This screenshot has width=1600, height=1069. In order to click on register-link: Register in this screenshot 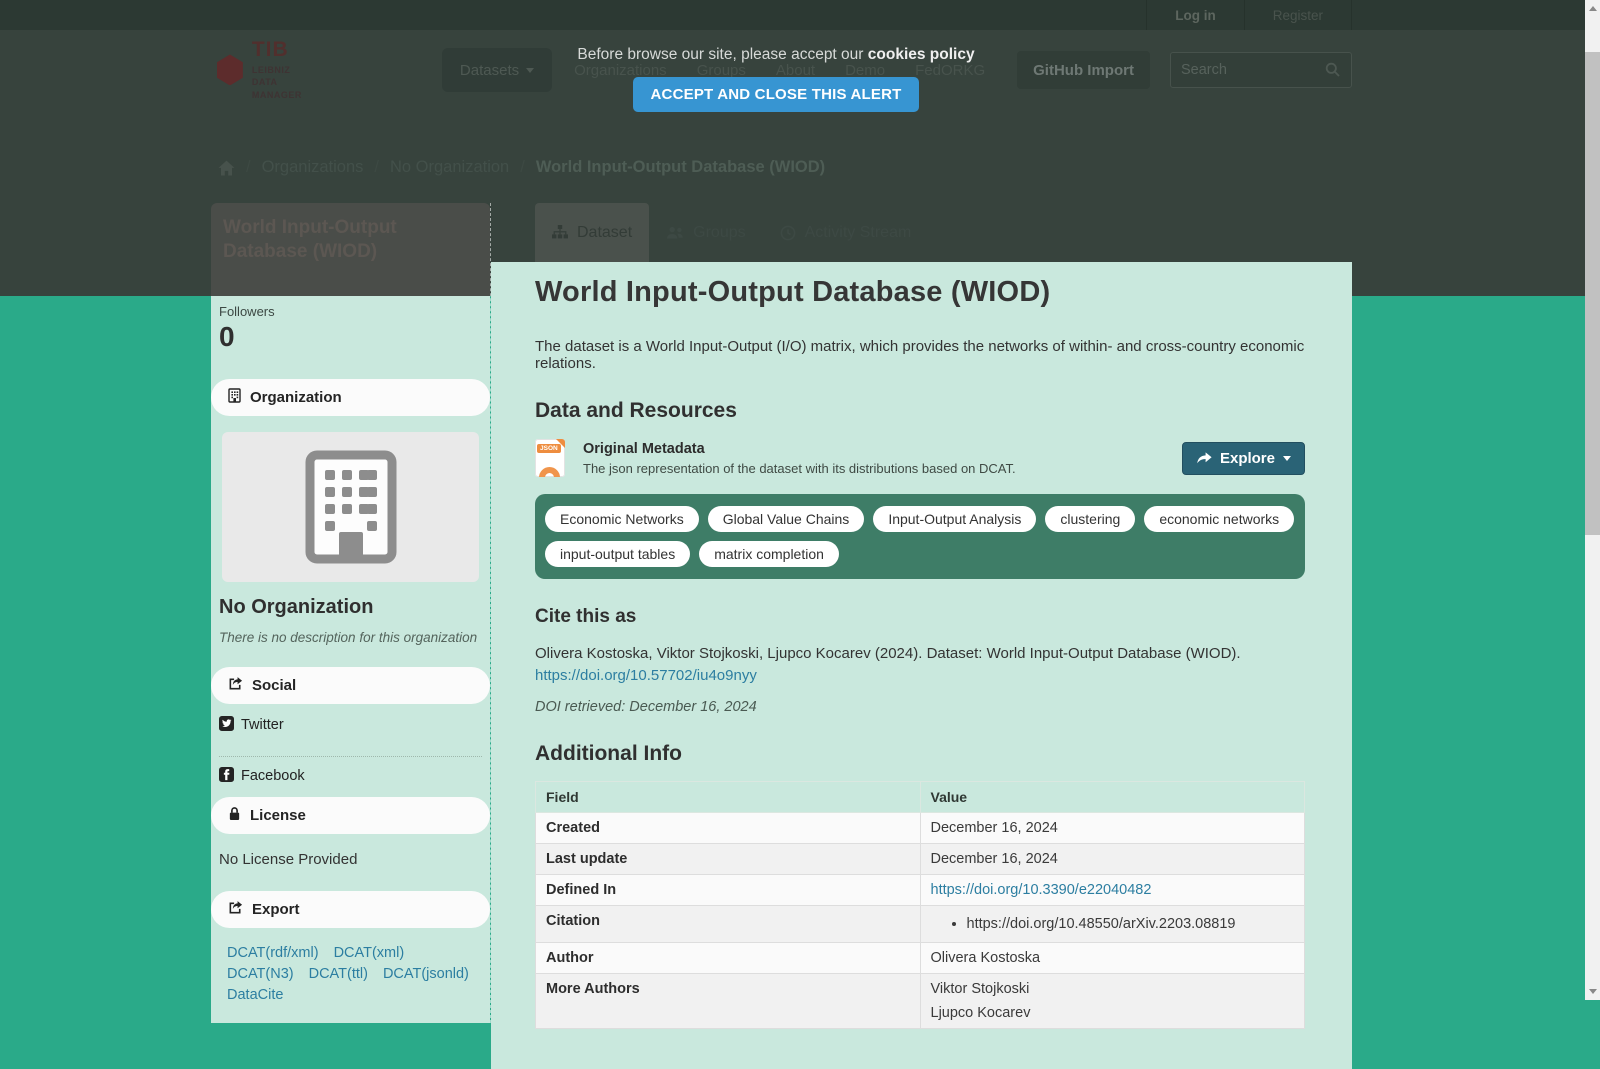, I will do `click(1297, 15)`.